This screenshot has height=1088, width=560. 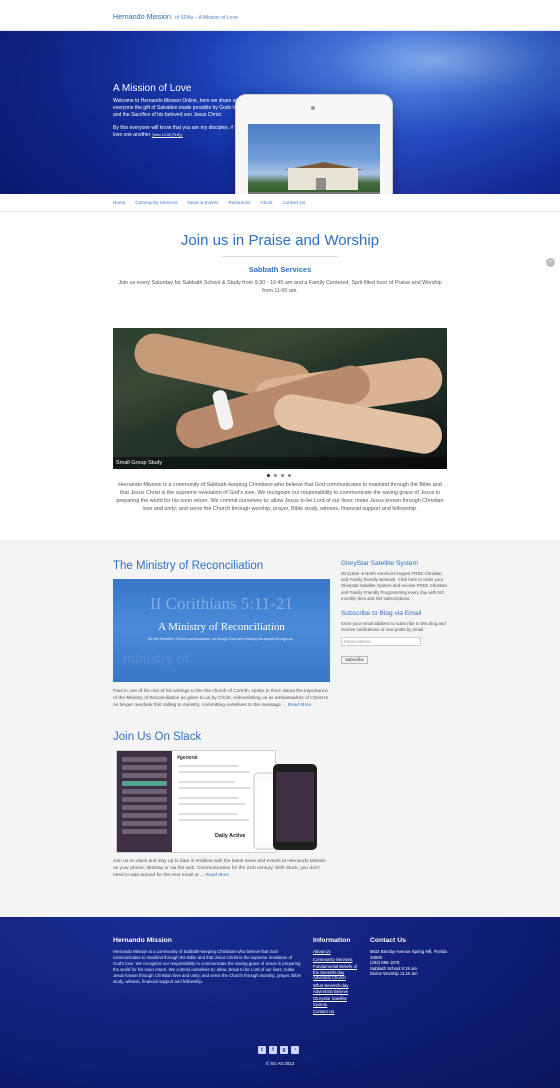 What do you see at coordinates (354, 660) in the screenshot?
I see `subscribe-button: Subscribe` at bounding box center [354, 660].